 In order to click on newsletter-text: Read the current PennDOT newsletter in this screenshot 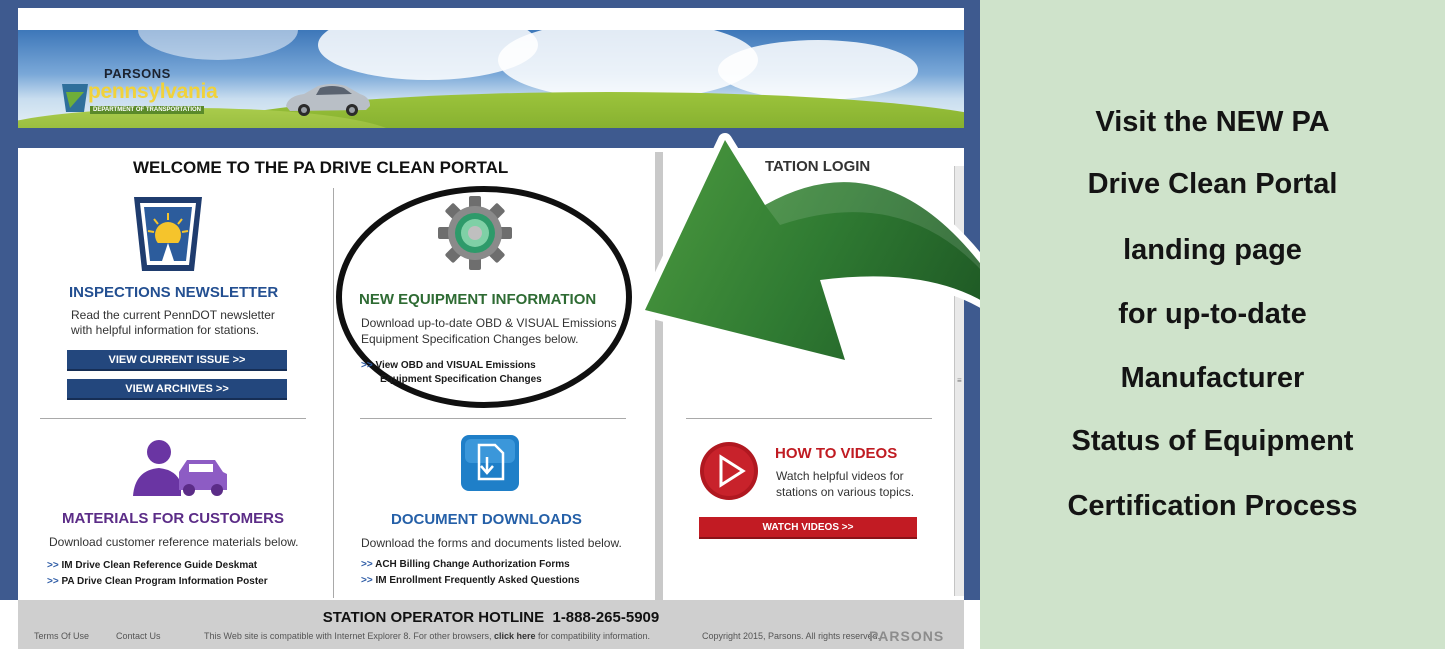, I will do `click(173, 315)`.